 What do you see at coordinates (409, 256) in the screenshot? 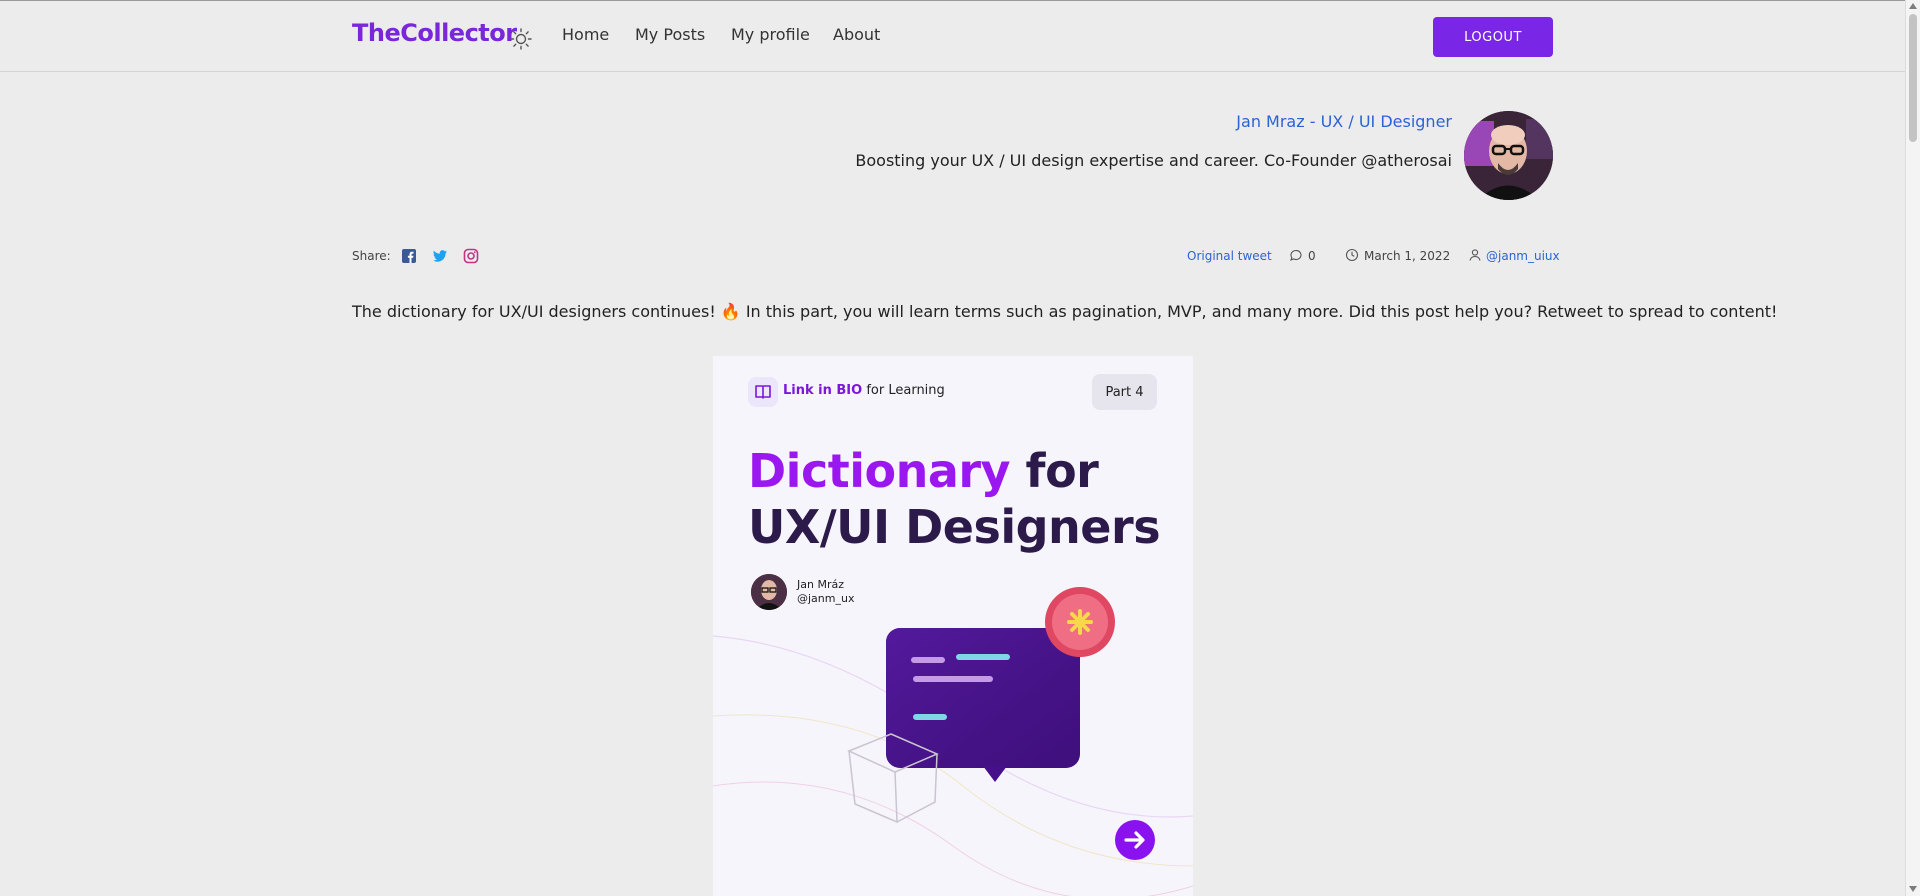
I see `facebook-icon` at bounding box center [409, 256].